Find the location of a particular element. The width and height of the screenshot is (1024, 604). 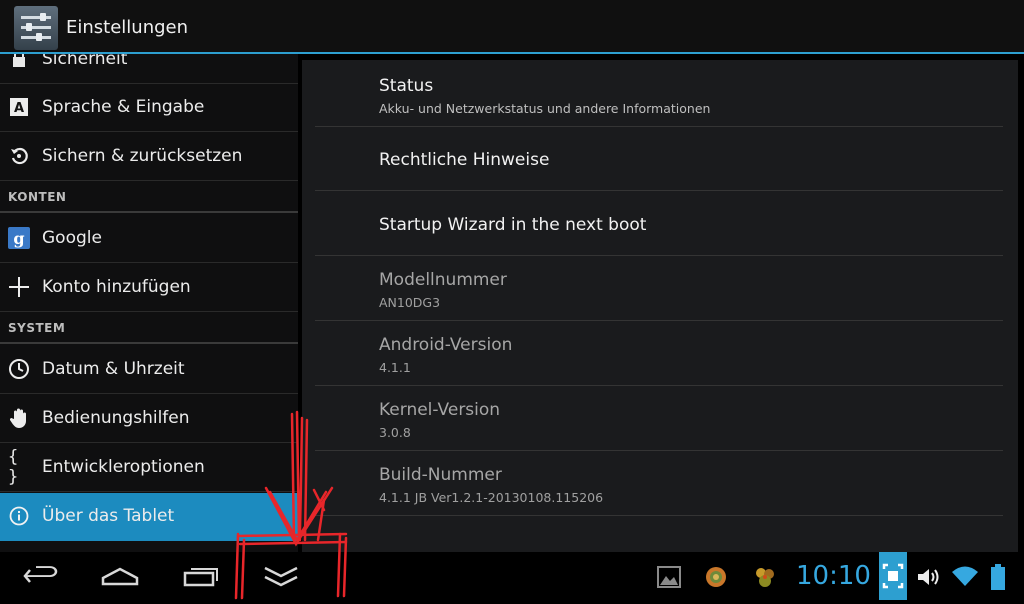

gallery-notification-icon is located at coordinates (669, 577).